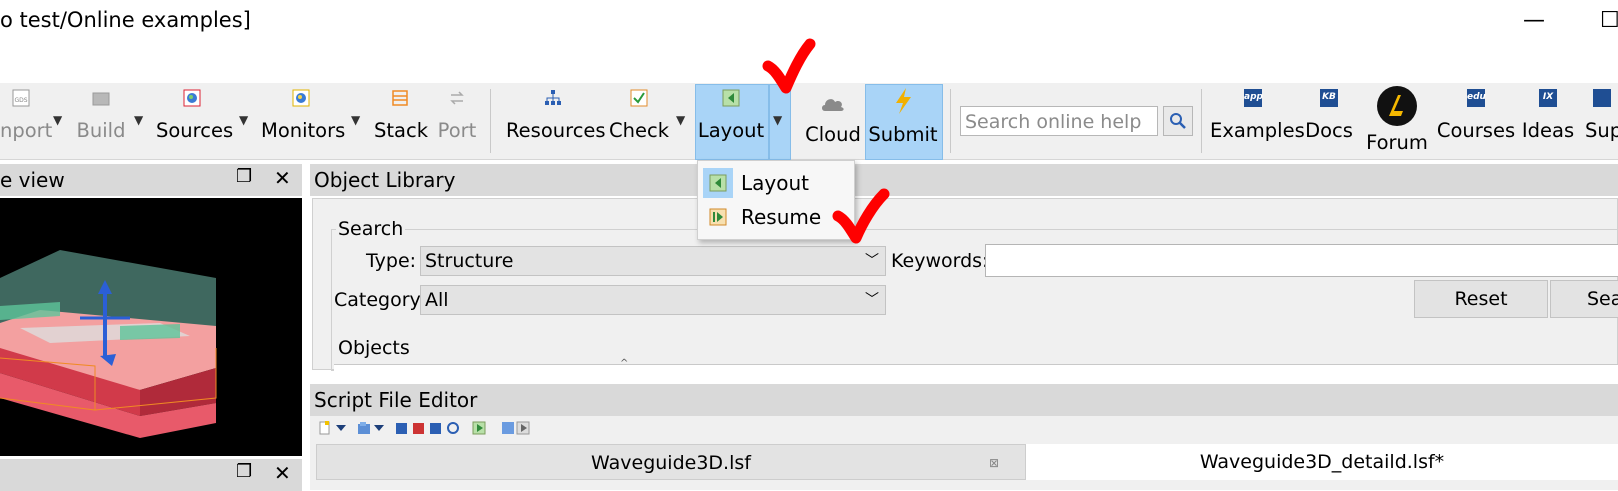 This screenshot has height=491, width=1618. I want to click on 3d-structure-render, so click(108, 344).